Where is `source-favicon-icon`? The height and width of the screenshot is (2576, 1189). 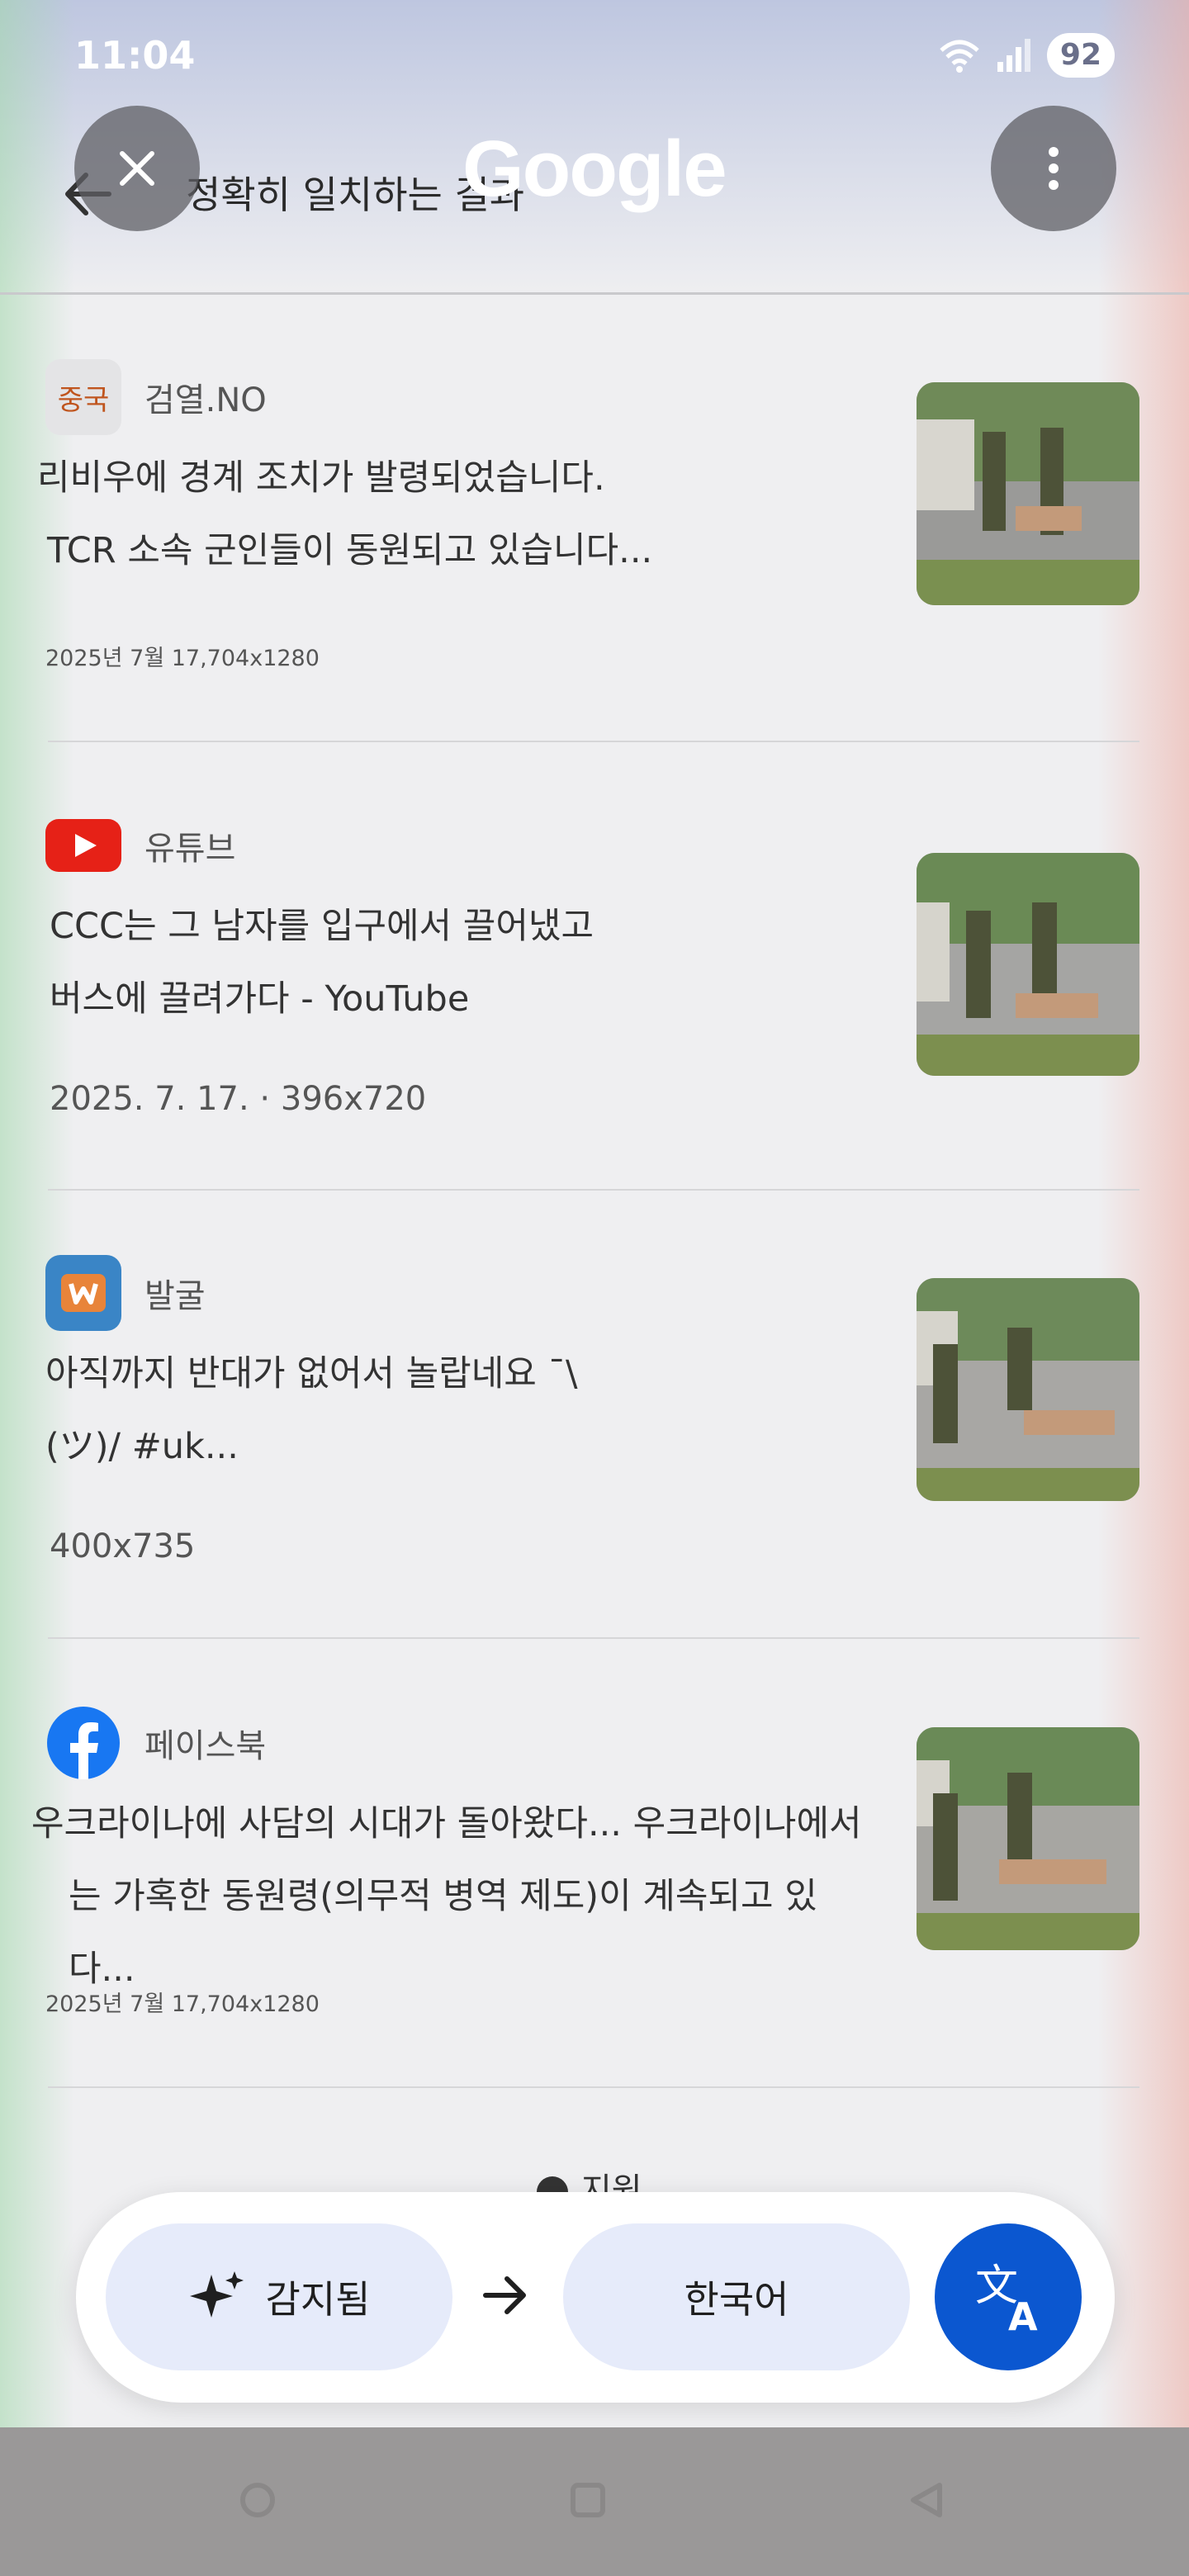 source-favicon-icon is located at coordinates (83, 1293).